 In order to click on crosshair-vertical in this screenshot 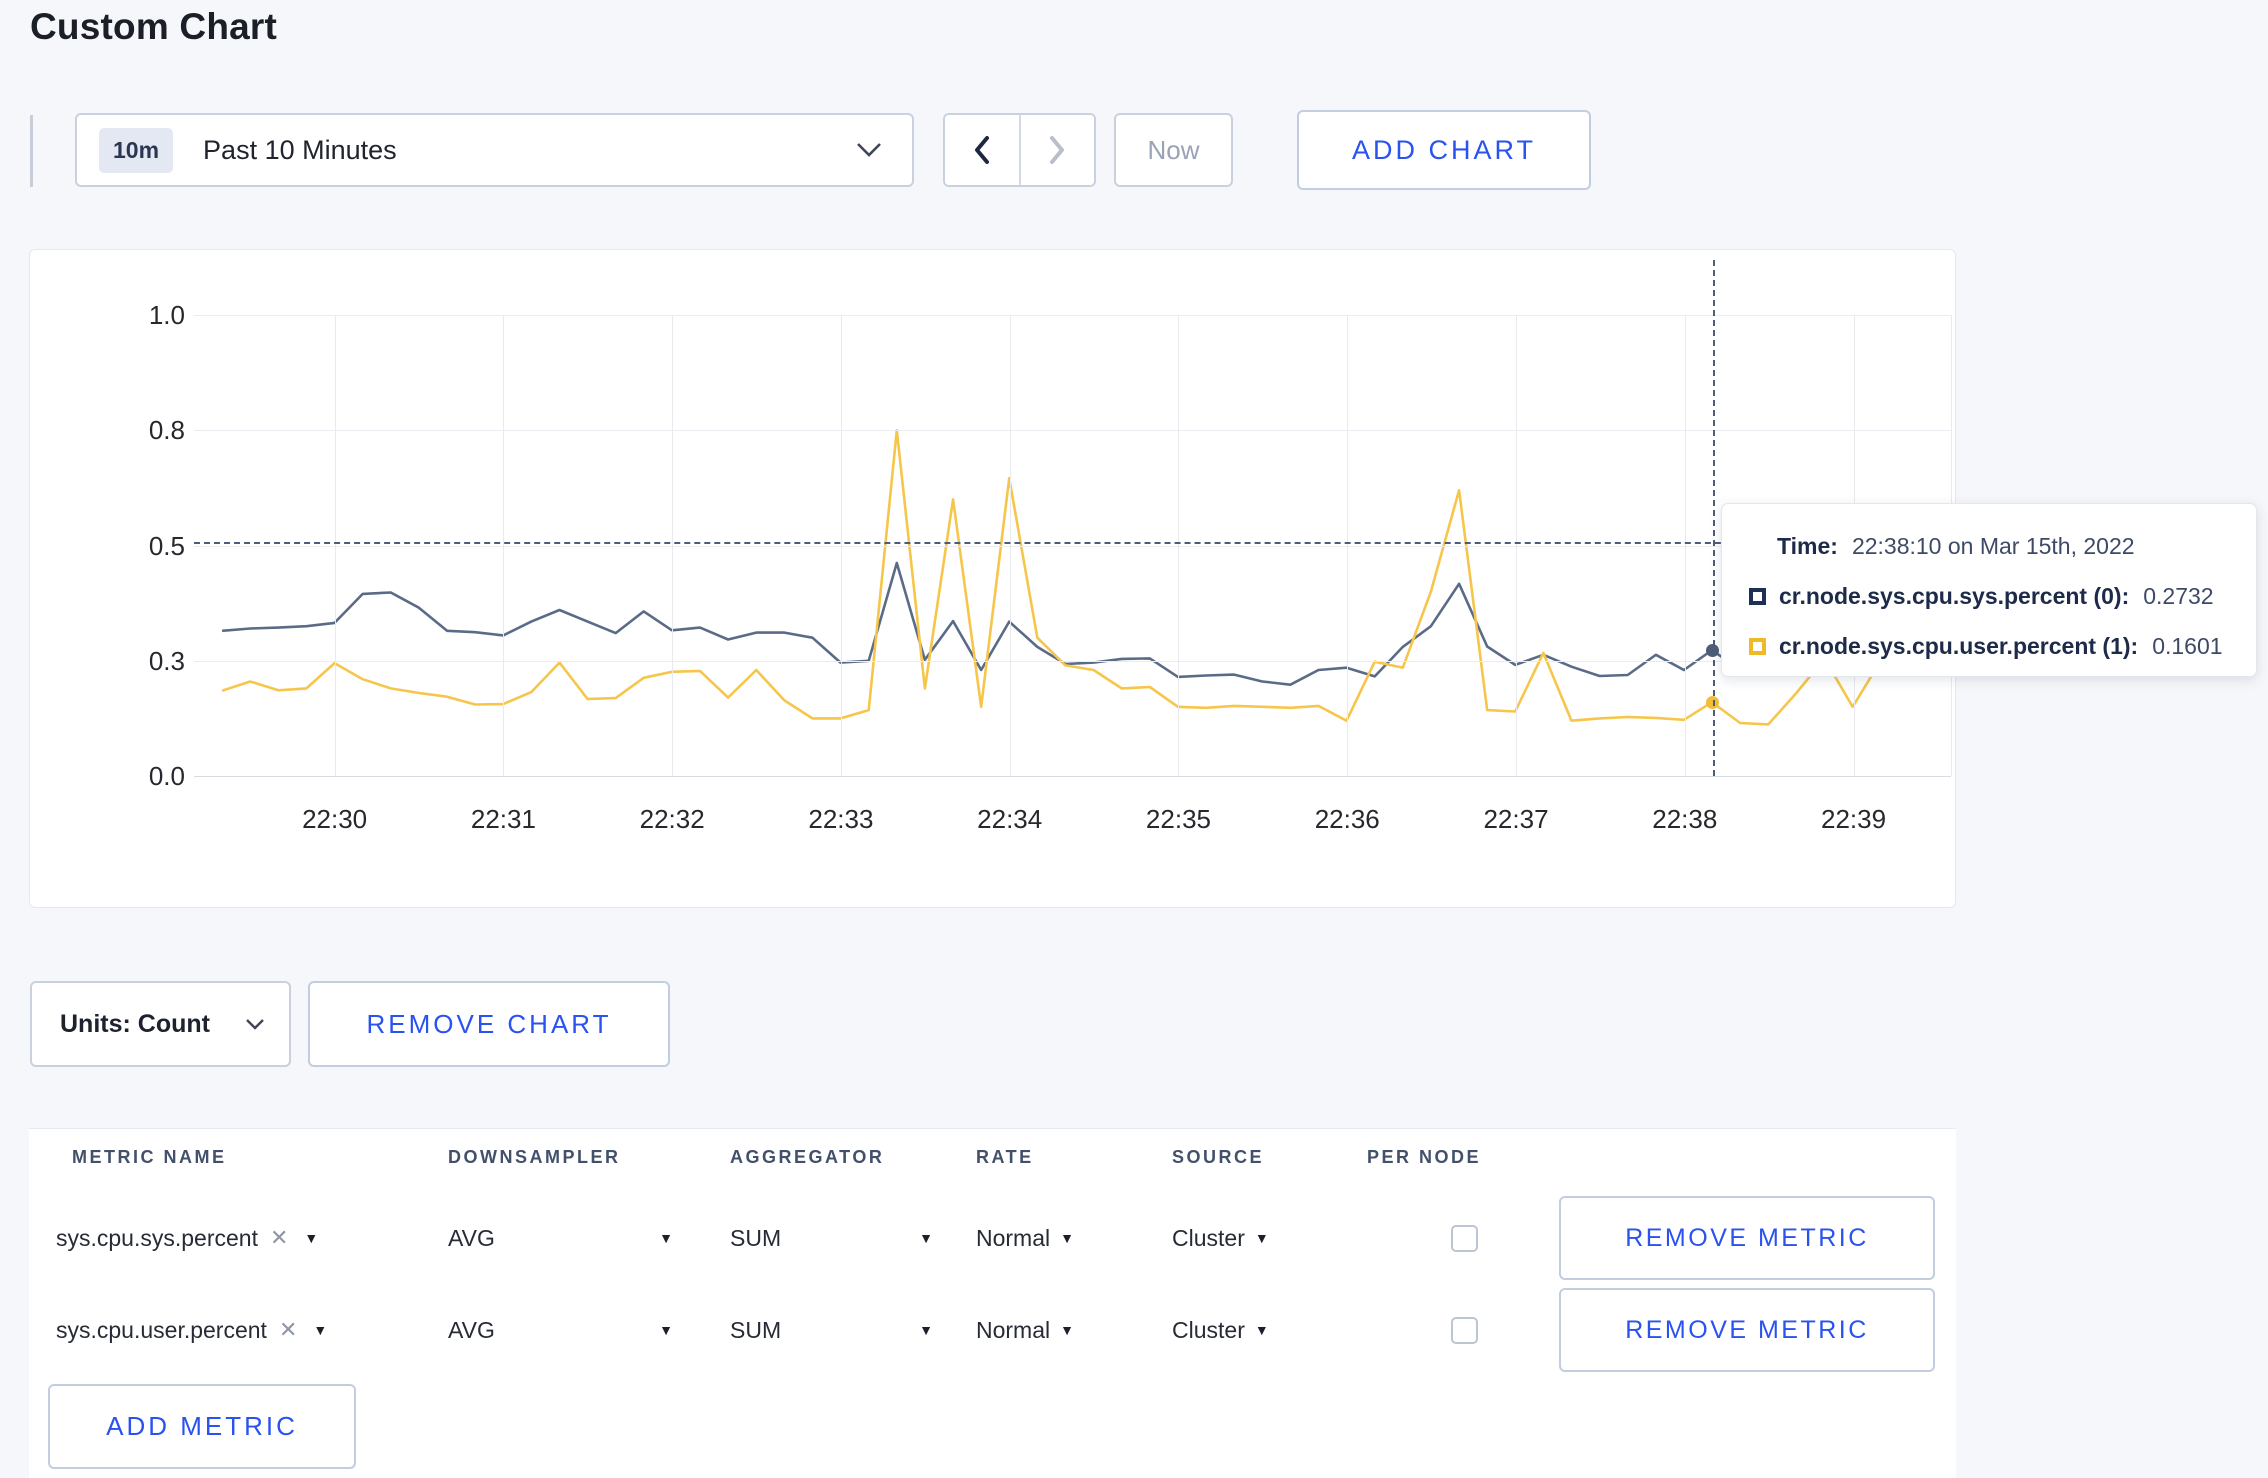, I will do `click(1713, 518)`.